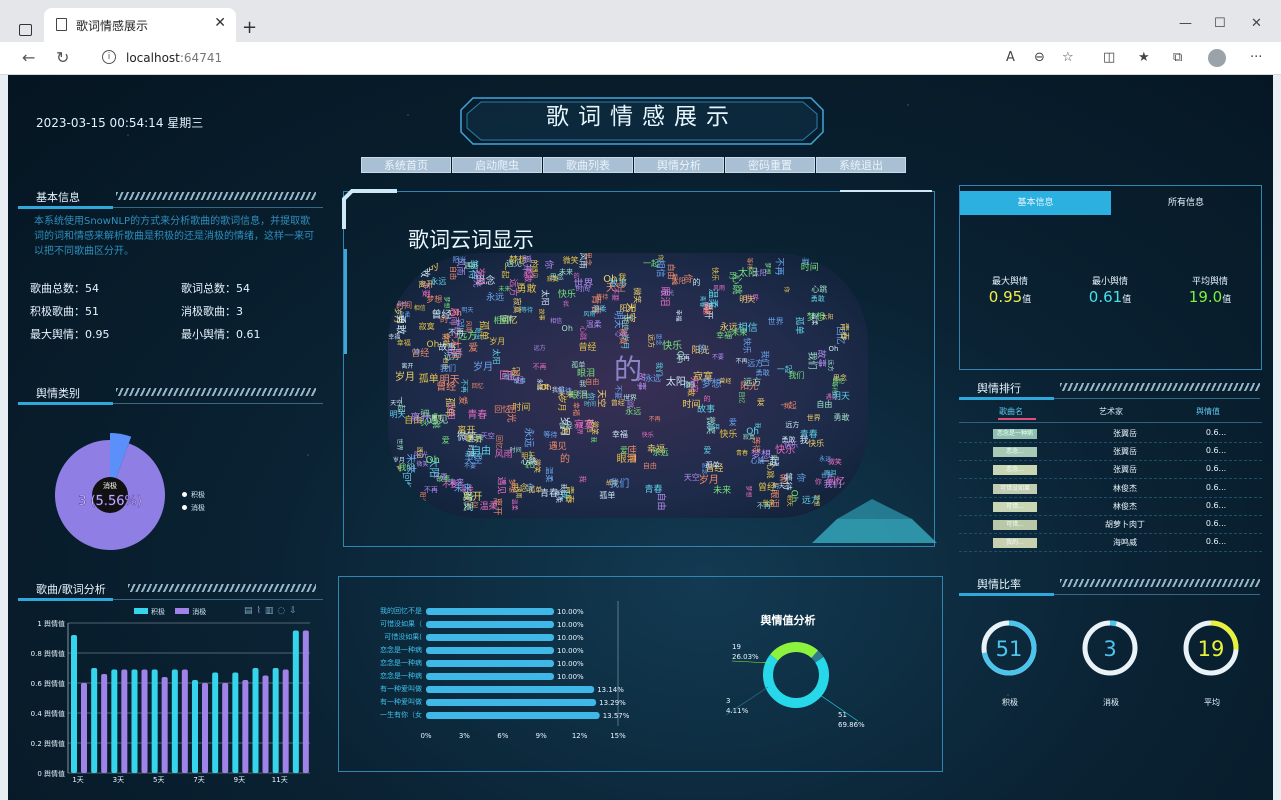  What do you see at coordinates (827, 318) in the screenshot?
I see `cloud-word: 太阳` at bounding box center [827, 318].